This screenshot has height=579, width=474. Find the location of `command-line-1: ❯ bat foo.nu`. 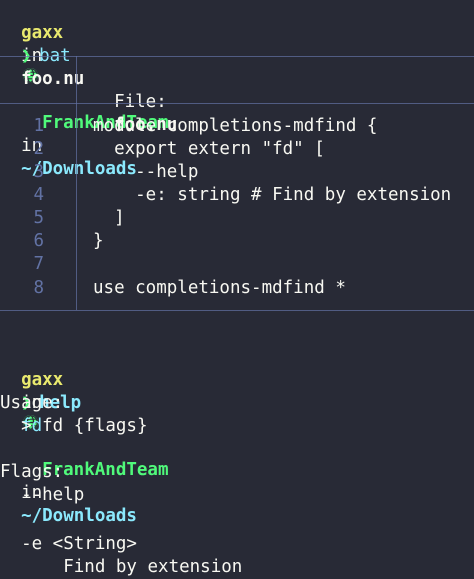

command-line-1: ❯ bat foo.nu is located at coordinates (42, 55).